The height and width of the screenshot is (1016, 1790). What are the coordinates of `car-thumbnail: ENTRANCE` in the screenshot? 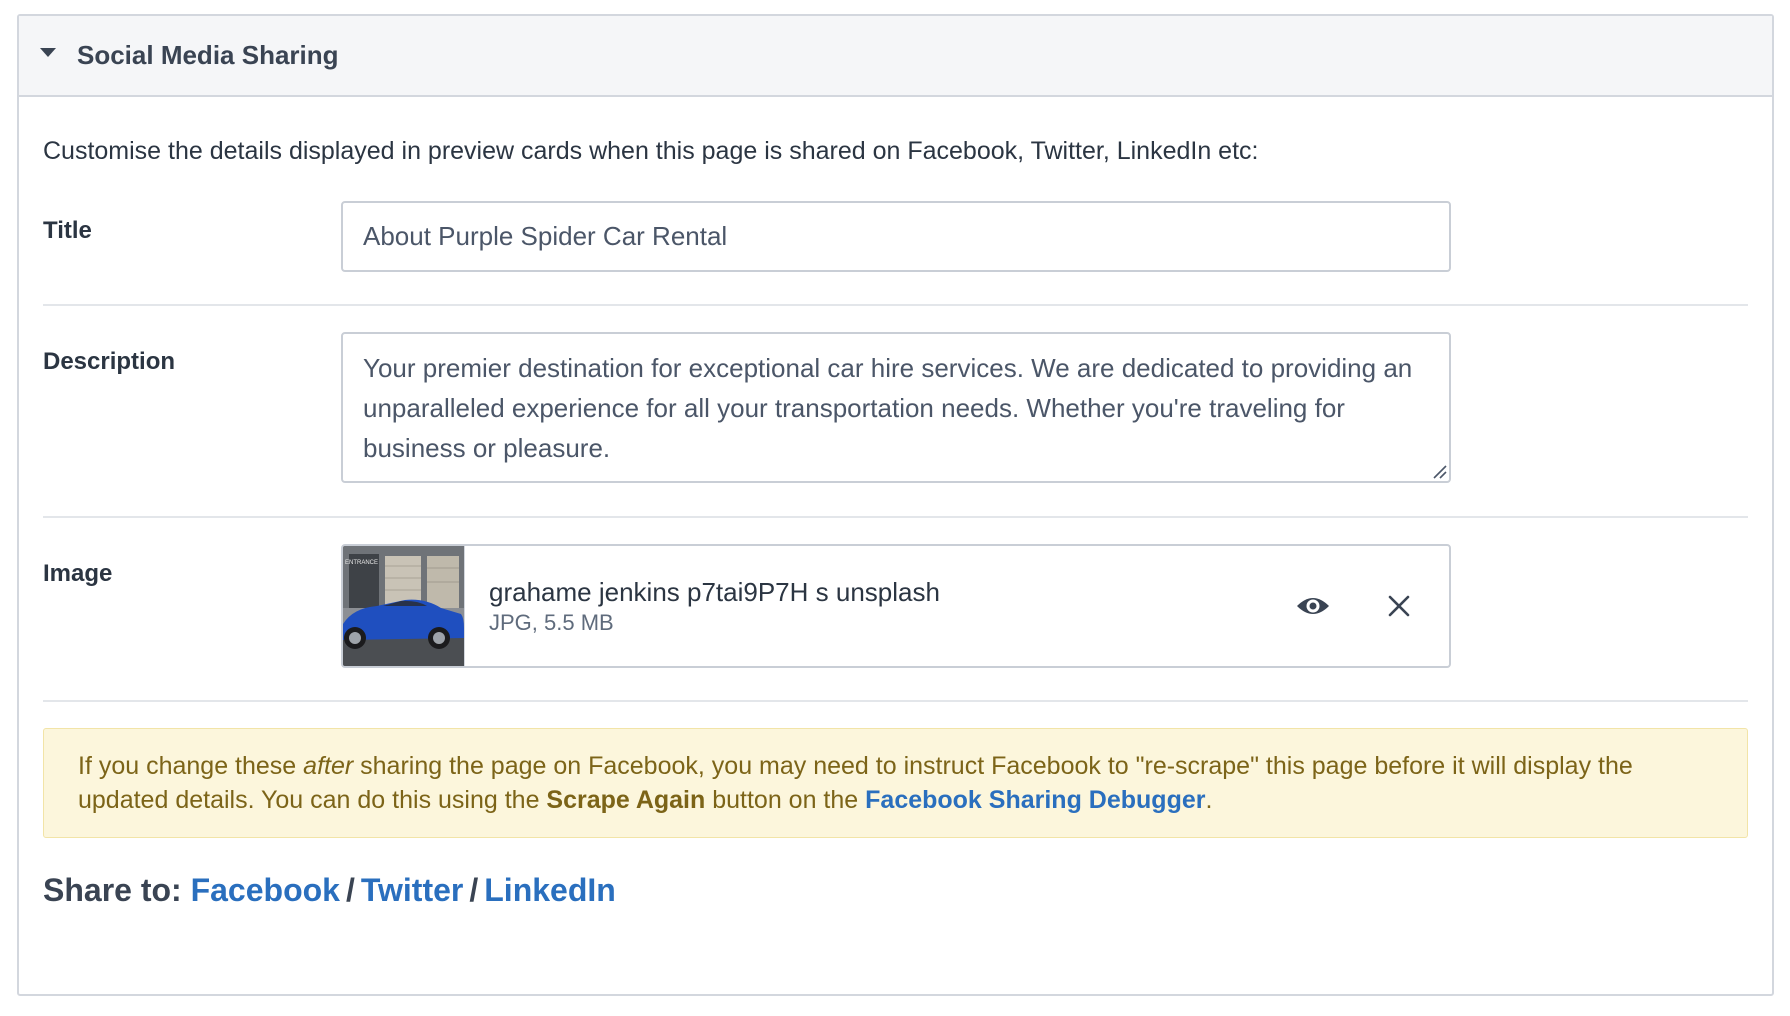 It's located at (404, 606).